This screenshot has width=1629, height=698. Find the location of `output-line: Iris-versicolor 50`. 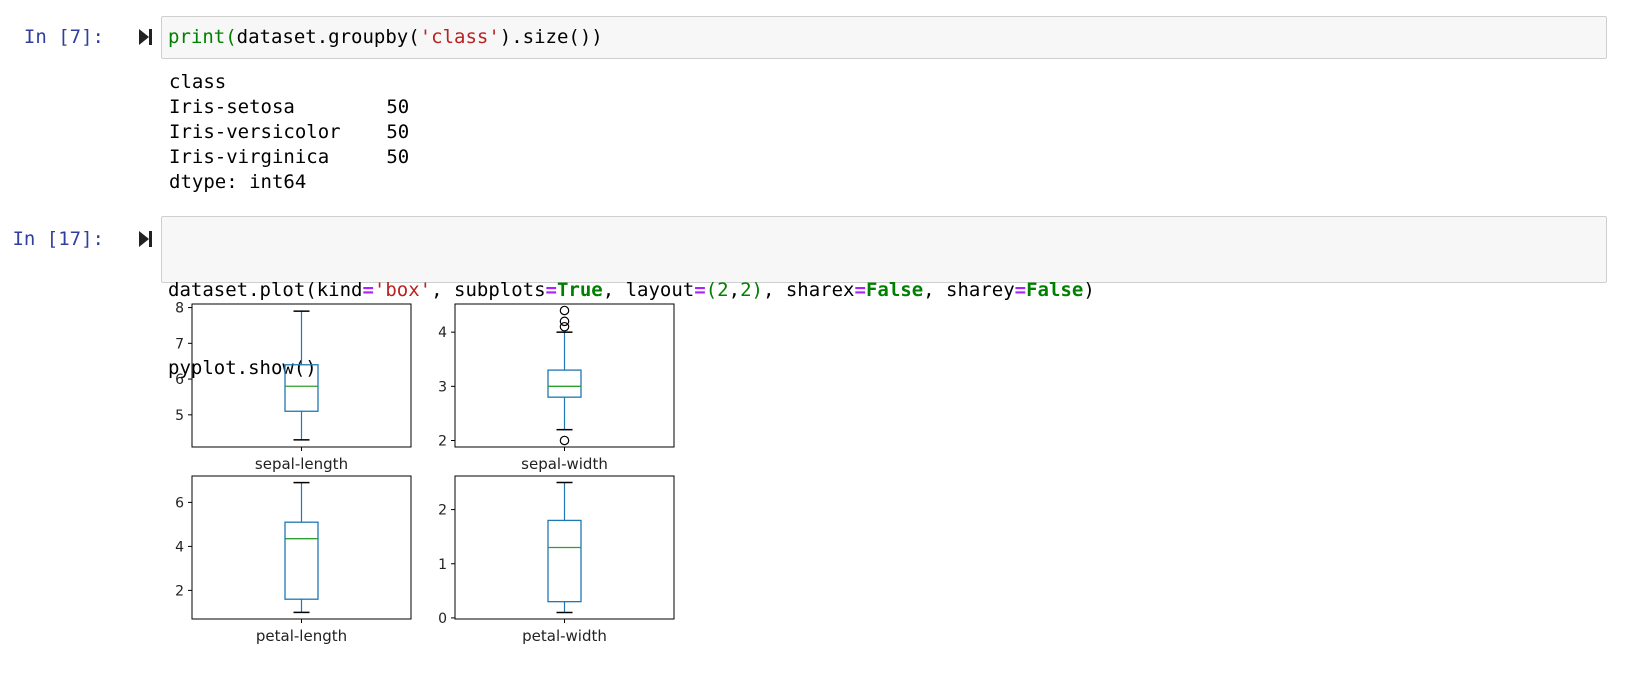

output-line: Iris-versicolor 50 is located at coordinates (289, 132).